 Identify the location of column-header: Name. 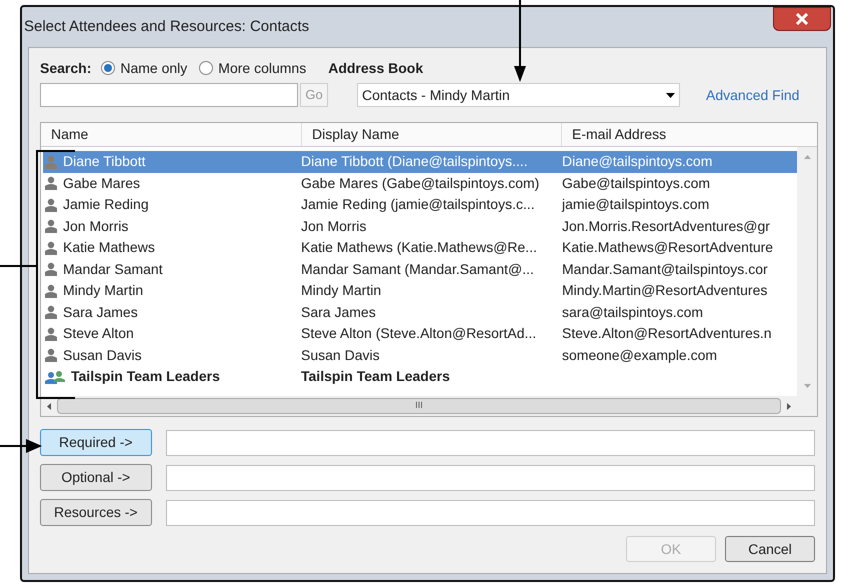
(171, 134).